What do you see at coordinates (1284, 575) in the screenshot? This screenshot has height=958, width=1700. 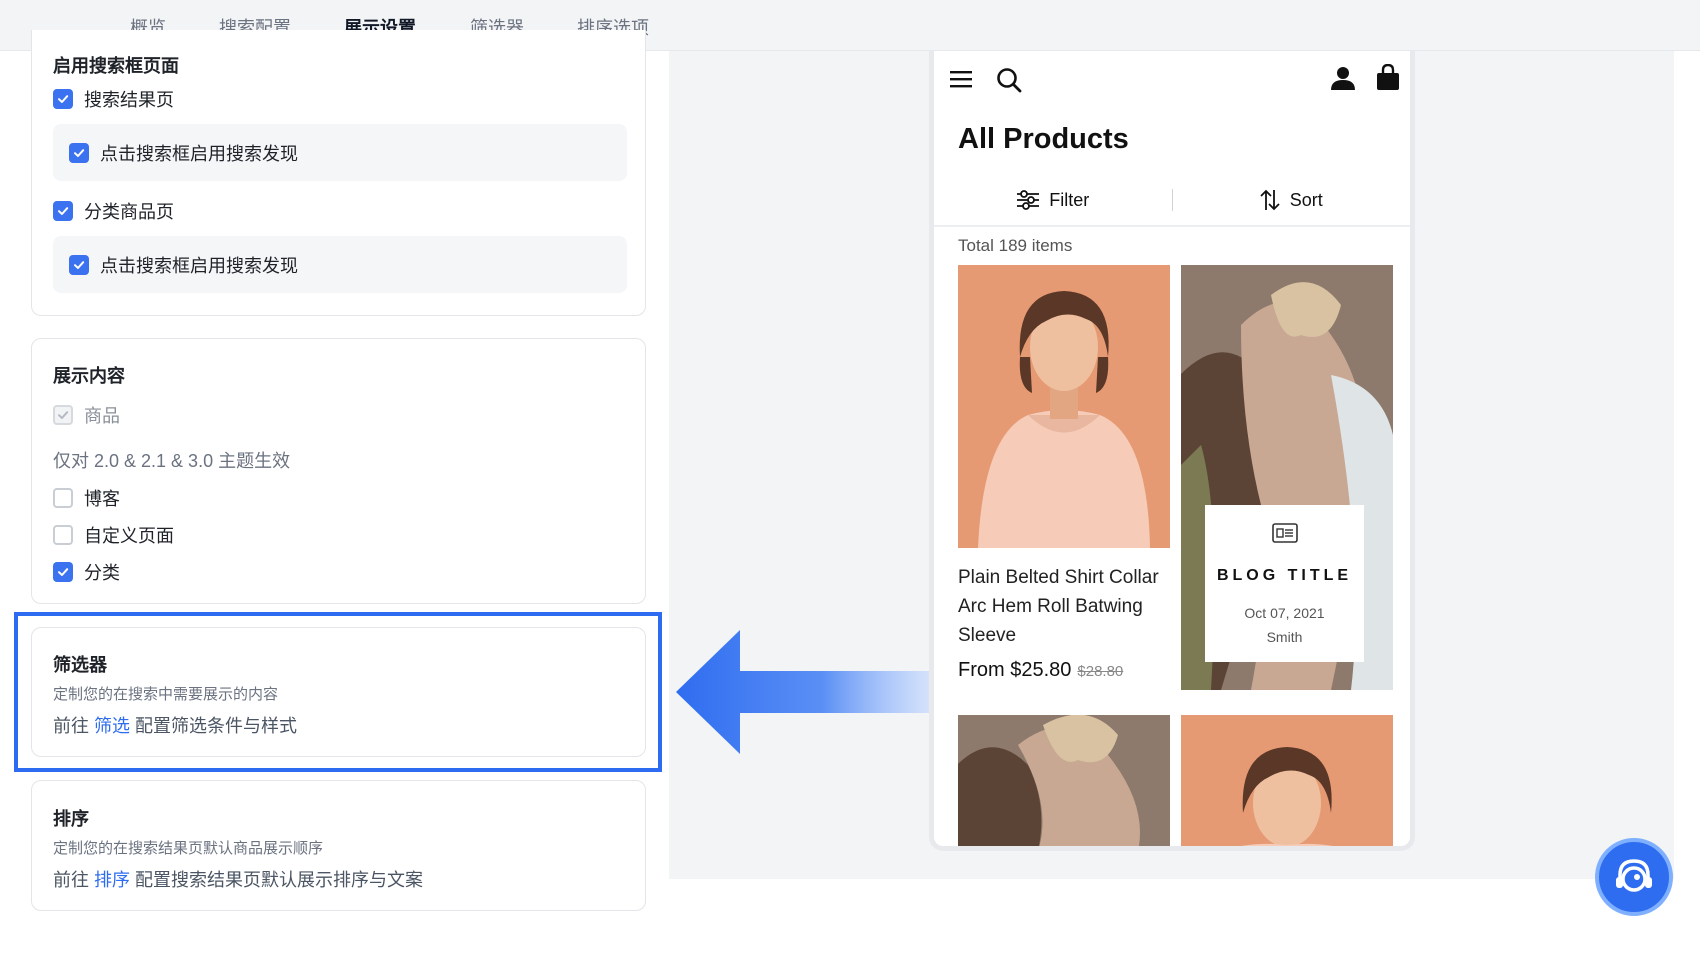 I see `blog-title: BLOG TITLE` at bounding box center [1284, 575].